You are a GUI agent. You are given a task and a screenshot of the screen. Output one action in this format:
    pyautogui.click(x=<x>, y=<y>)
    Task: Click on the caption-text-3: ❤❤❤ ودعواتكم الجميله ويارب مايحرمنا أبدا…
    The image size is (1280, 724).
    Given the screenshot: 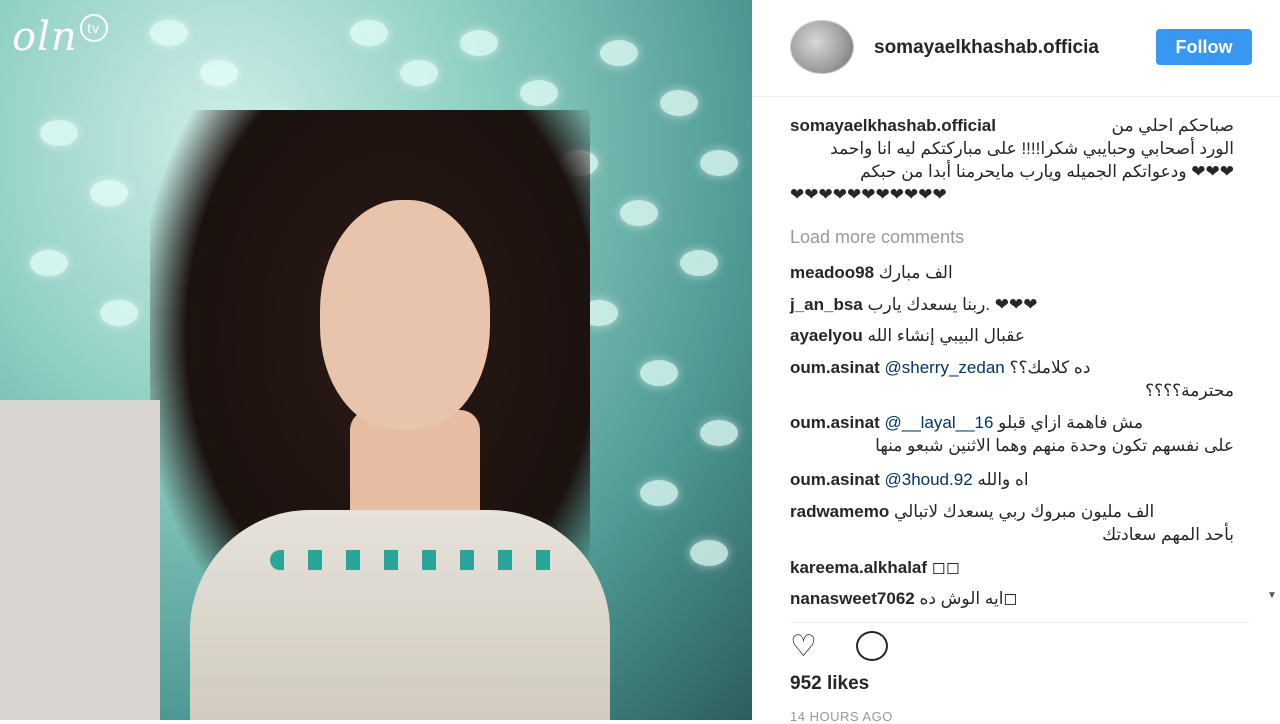 What is the action you would take?
    pyautogui.click(x=1047, y=171)
    